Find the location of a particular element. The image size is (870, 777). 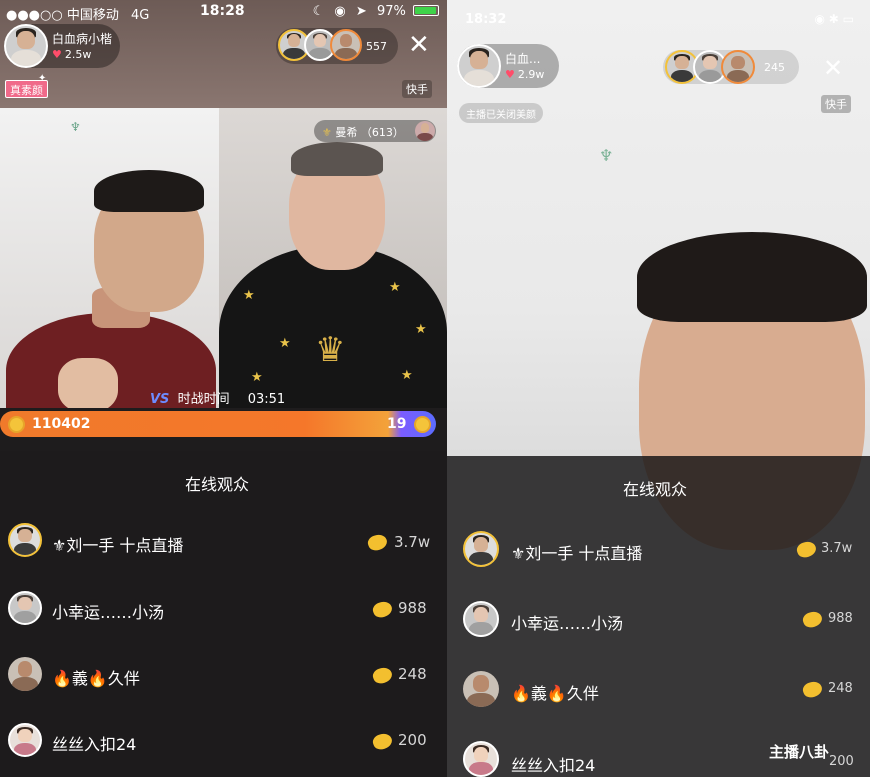

viewer-count: 245 is located at coordinates (774, 67).